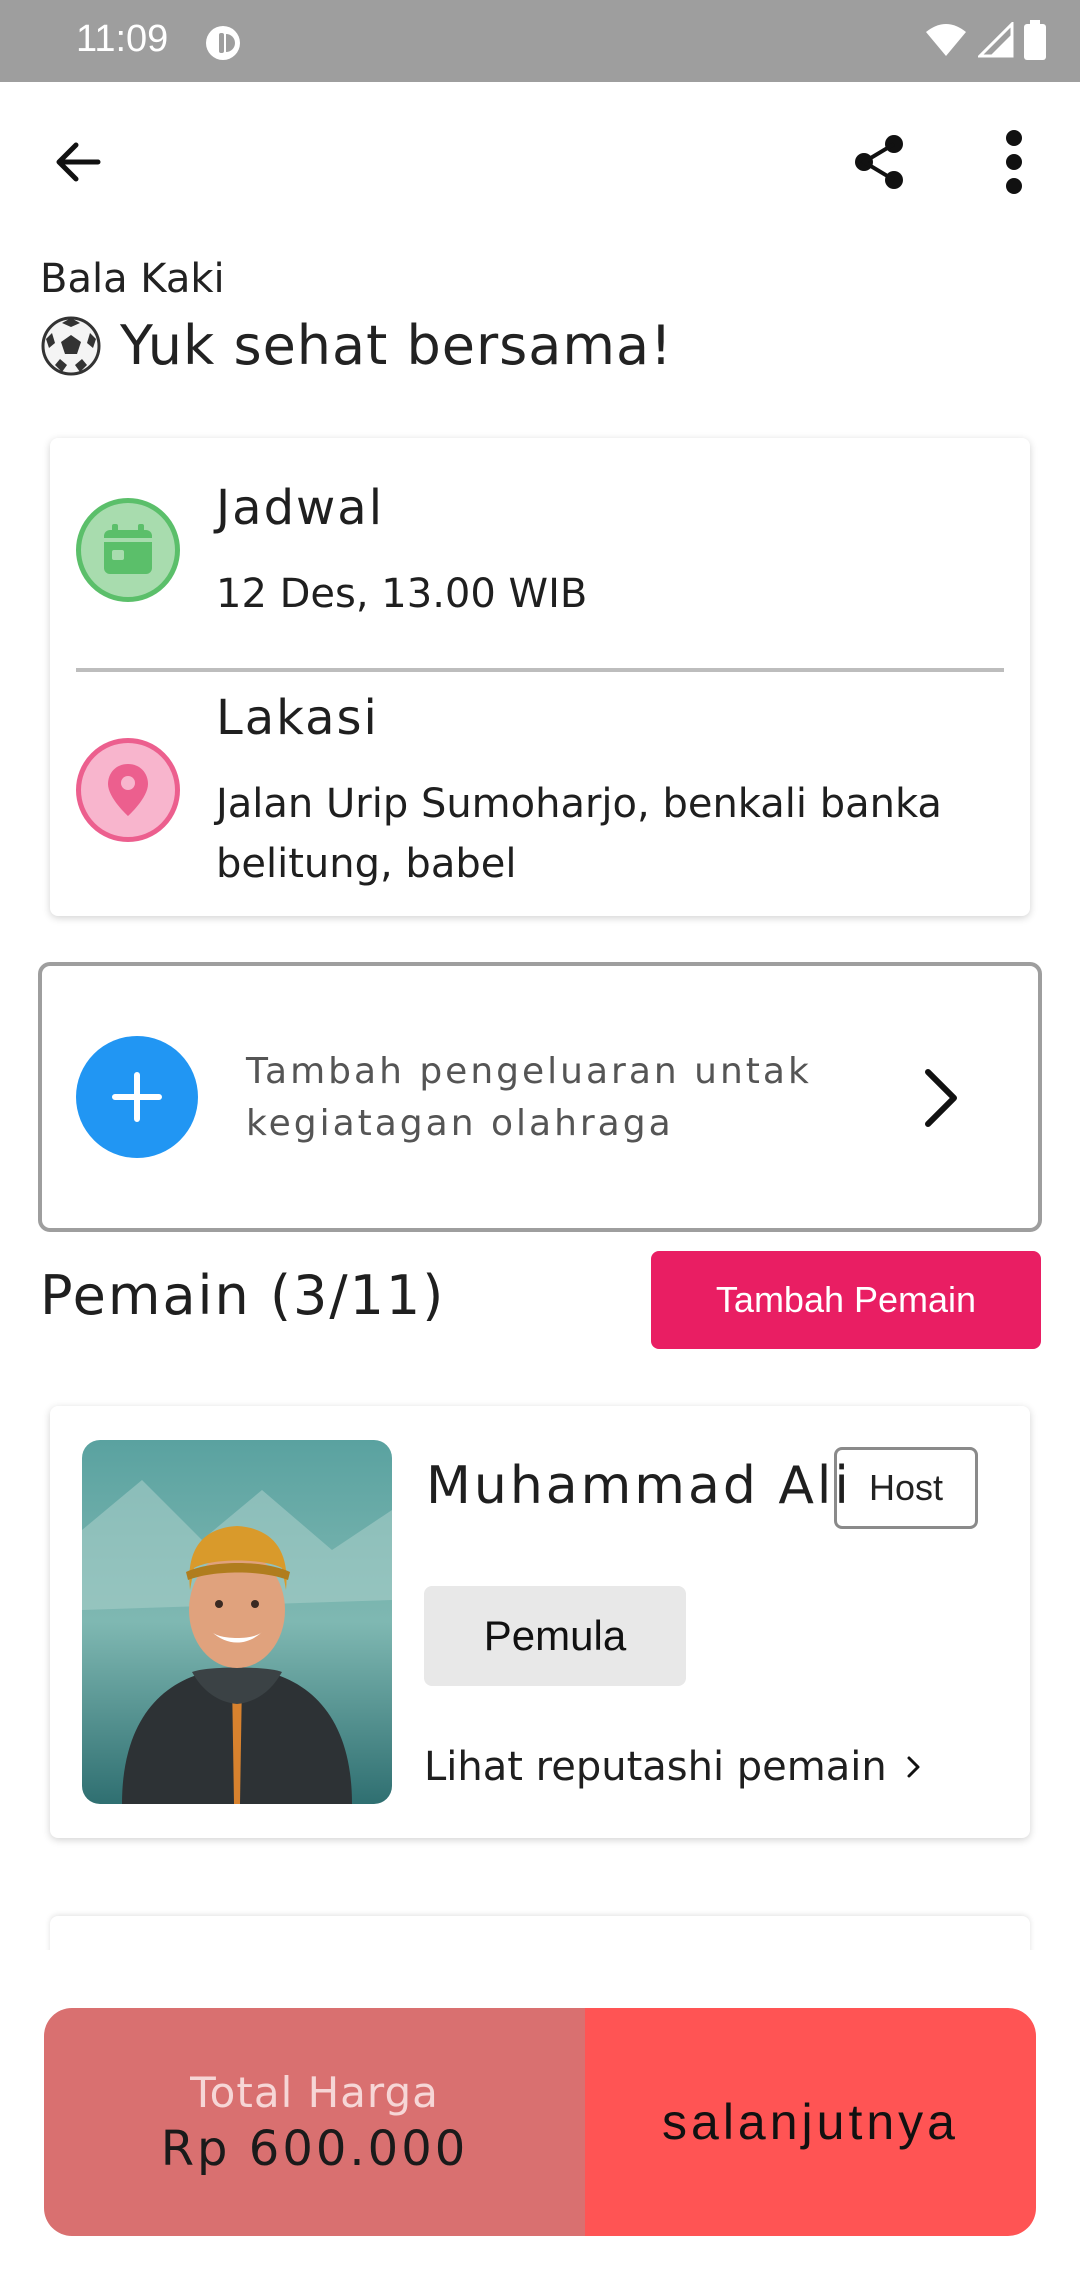  I want to click on share-icon, so click(879, 162).